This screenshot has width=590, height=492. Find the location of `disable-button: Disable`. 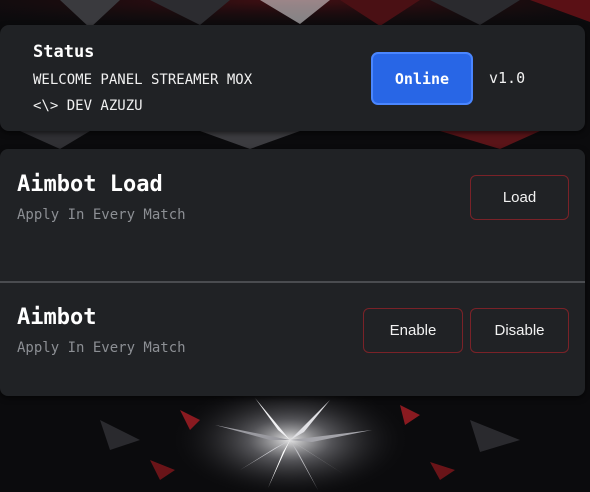

disable-button: Disable is located at coordinates (519, 330).